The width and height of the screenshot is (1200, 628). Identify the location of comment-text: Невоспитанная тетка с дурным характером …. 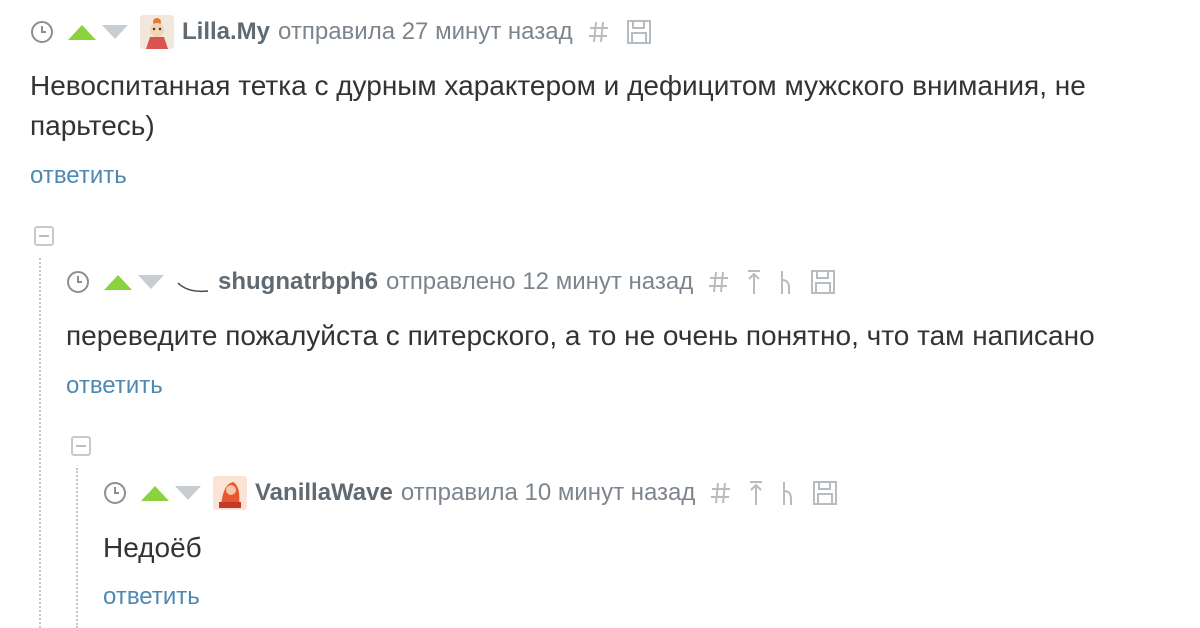
(558, 105).